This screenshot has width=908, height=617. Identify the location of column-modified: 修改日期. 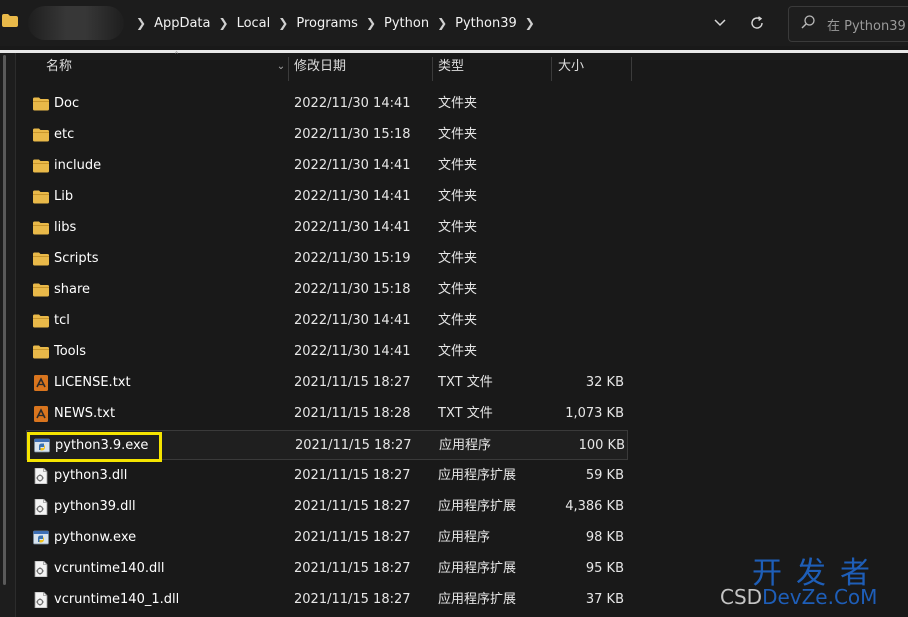
(320, 67).